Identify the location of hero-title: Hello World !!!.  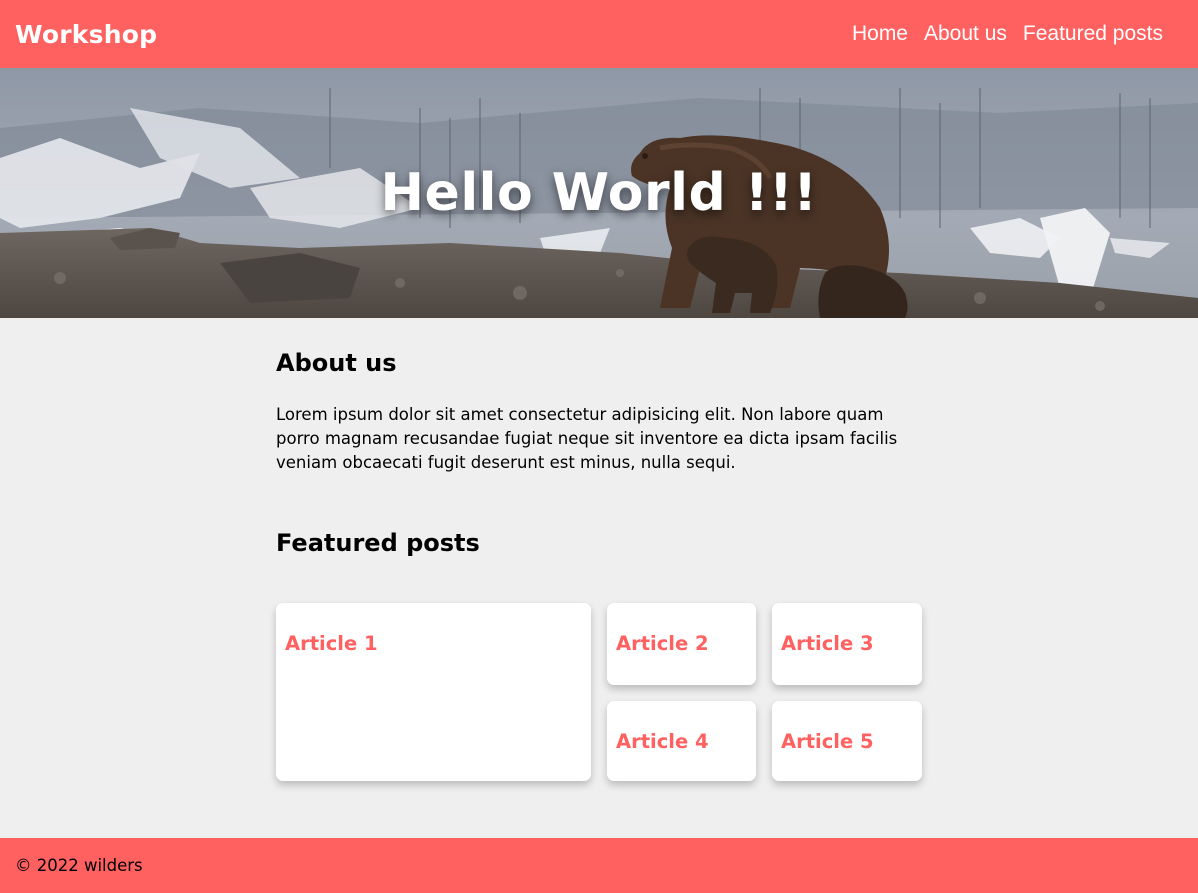
(599, 193).